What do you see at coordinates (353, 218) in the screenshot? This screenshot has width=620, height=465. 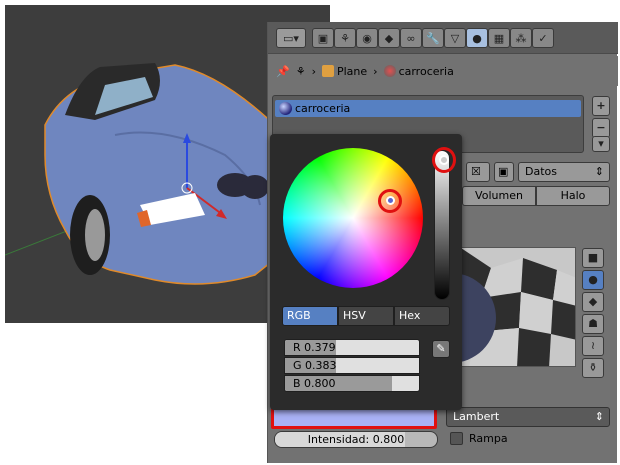 I see `color-wheel` at bounding box center [353, 218].